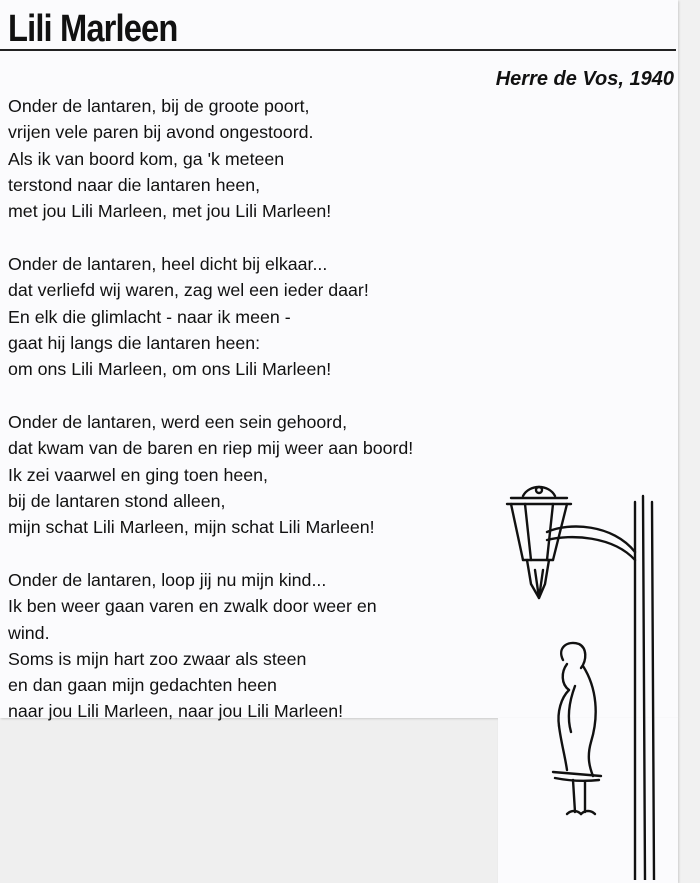 The width and height of the screenshot is (700, 883). I want to click on verse-line: En elk die glimlacht - naar ik meen -, so click(149, 316).